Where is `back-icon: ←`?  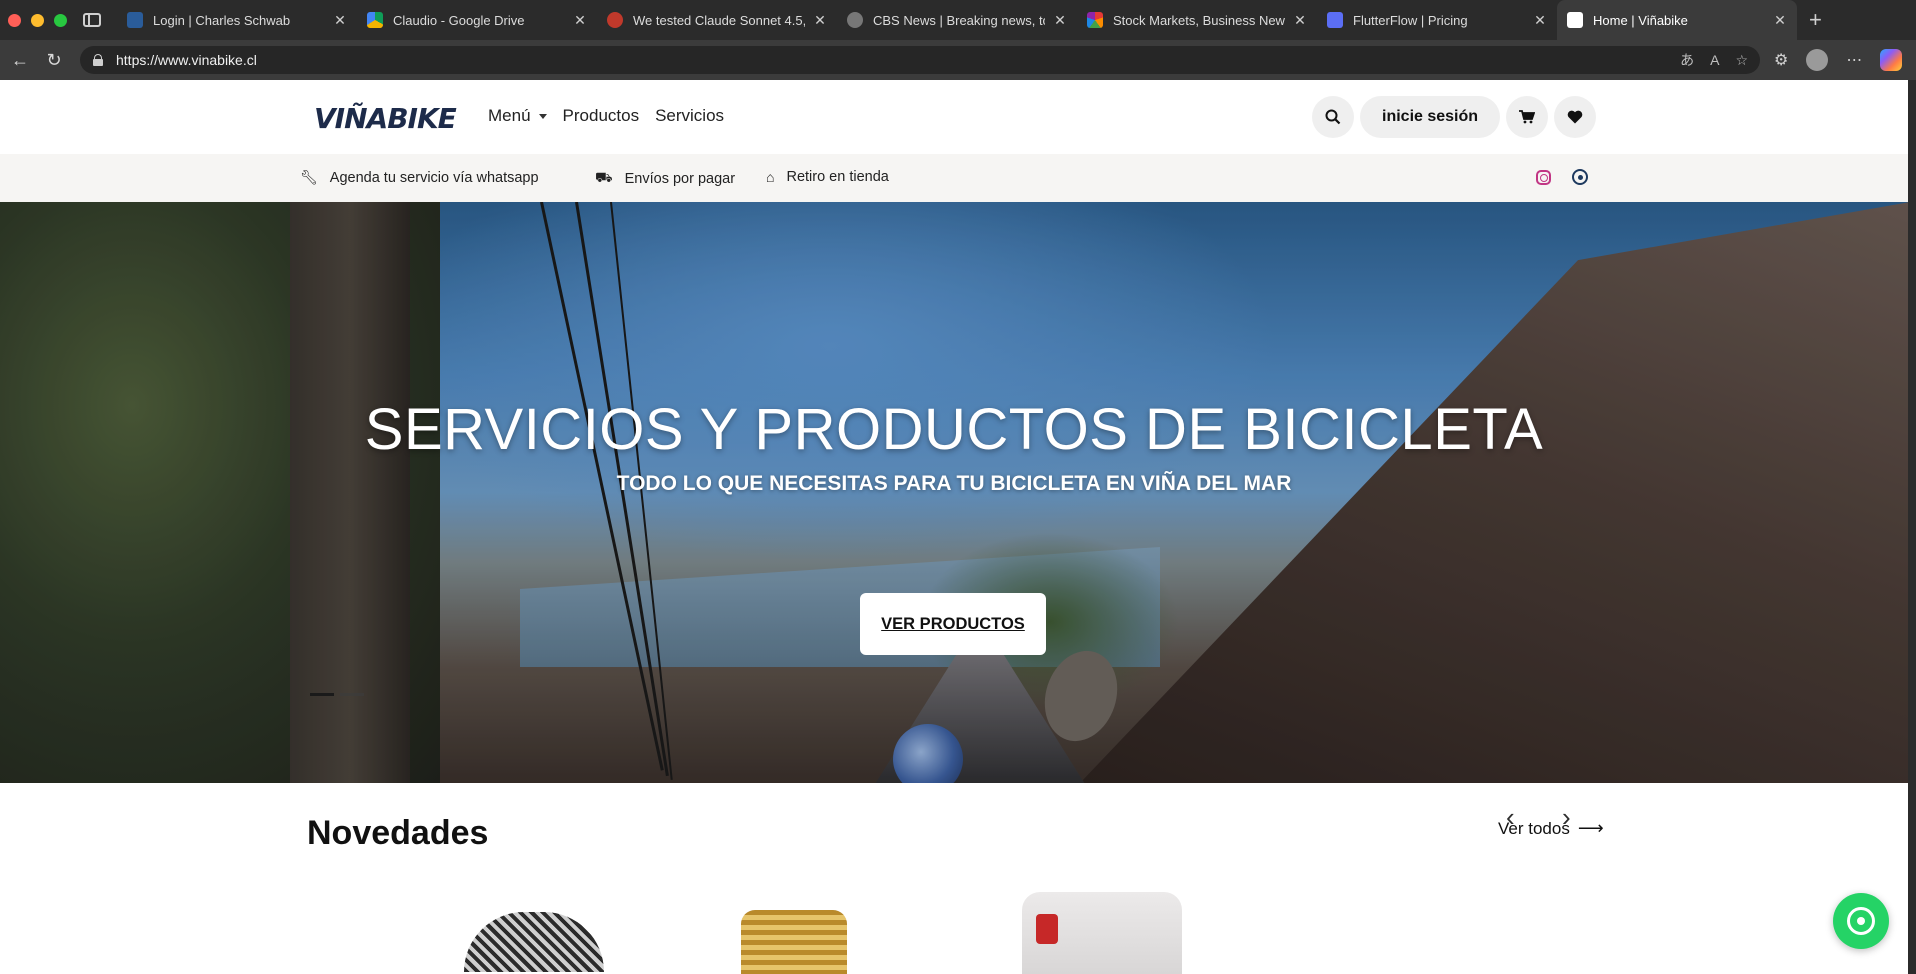 back-icon: ← is located at coordinates (20, 60).